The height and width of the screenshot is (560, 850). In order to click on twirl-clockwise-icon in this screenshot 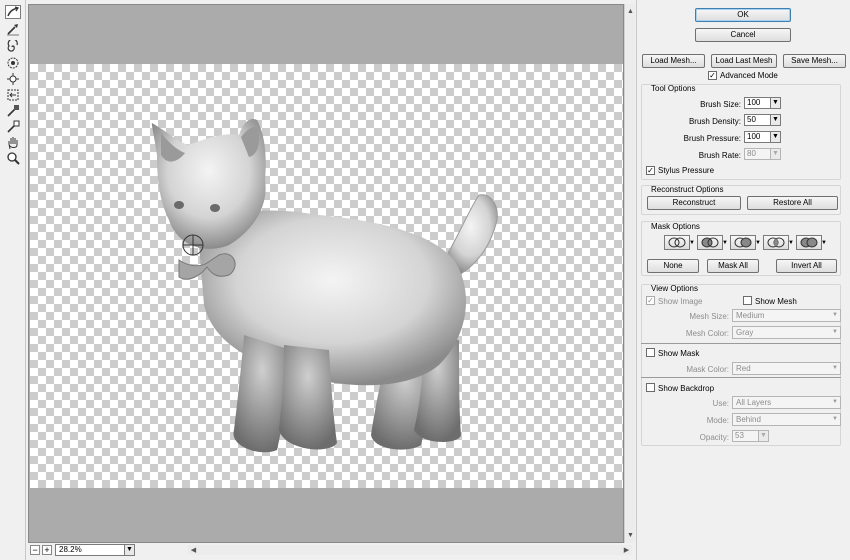, I will do `click(13, 47)`.